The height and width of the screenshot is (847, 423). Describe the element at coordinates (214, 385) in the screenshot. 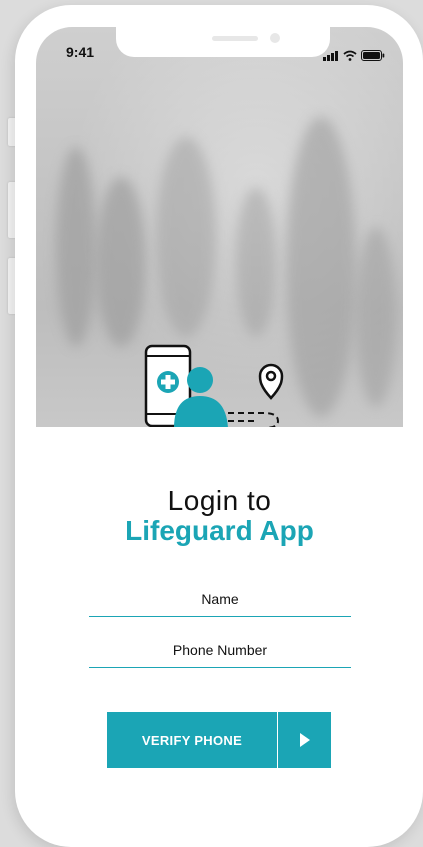

I see `phone-user-location-illustration` at that location.